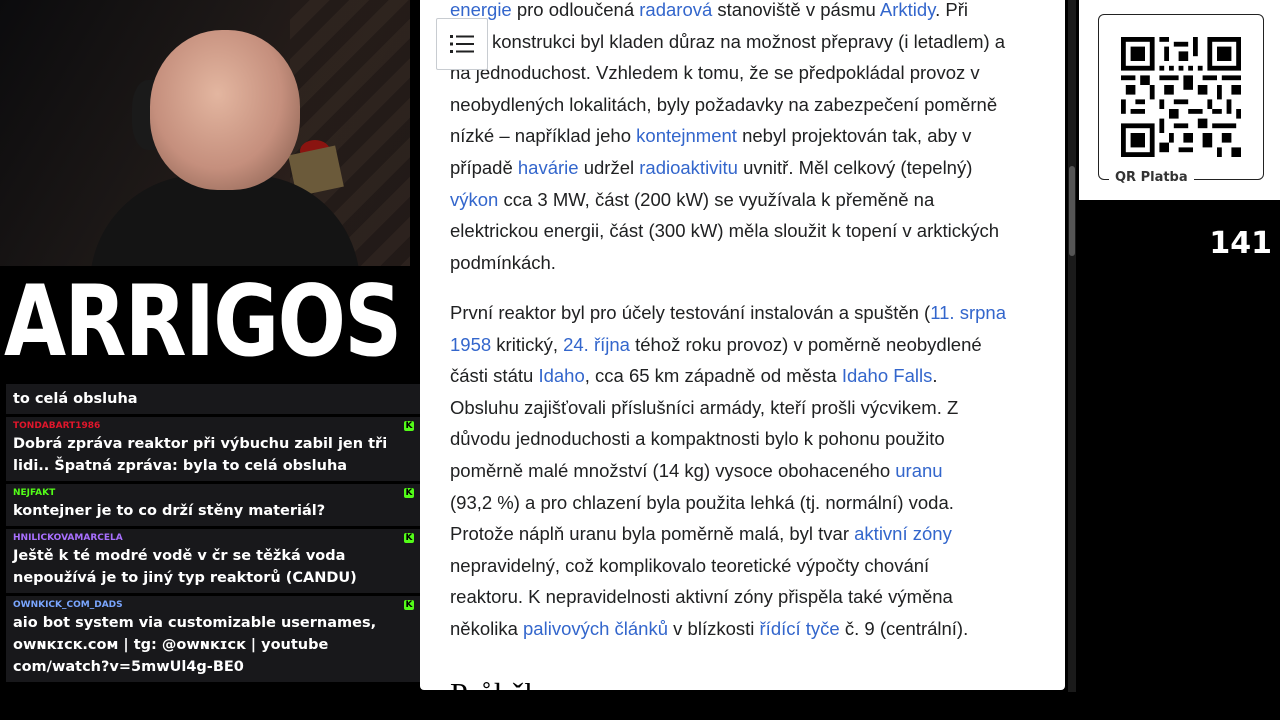 This screenshot has width=1280, height=720. What do you see at coordinates (1240, 243) in the screenshot?
I see `viewer-count: 141` at bounding box center [1240, 243].